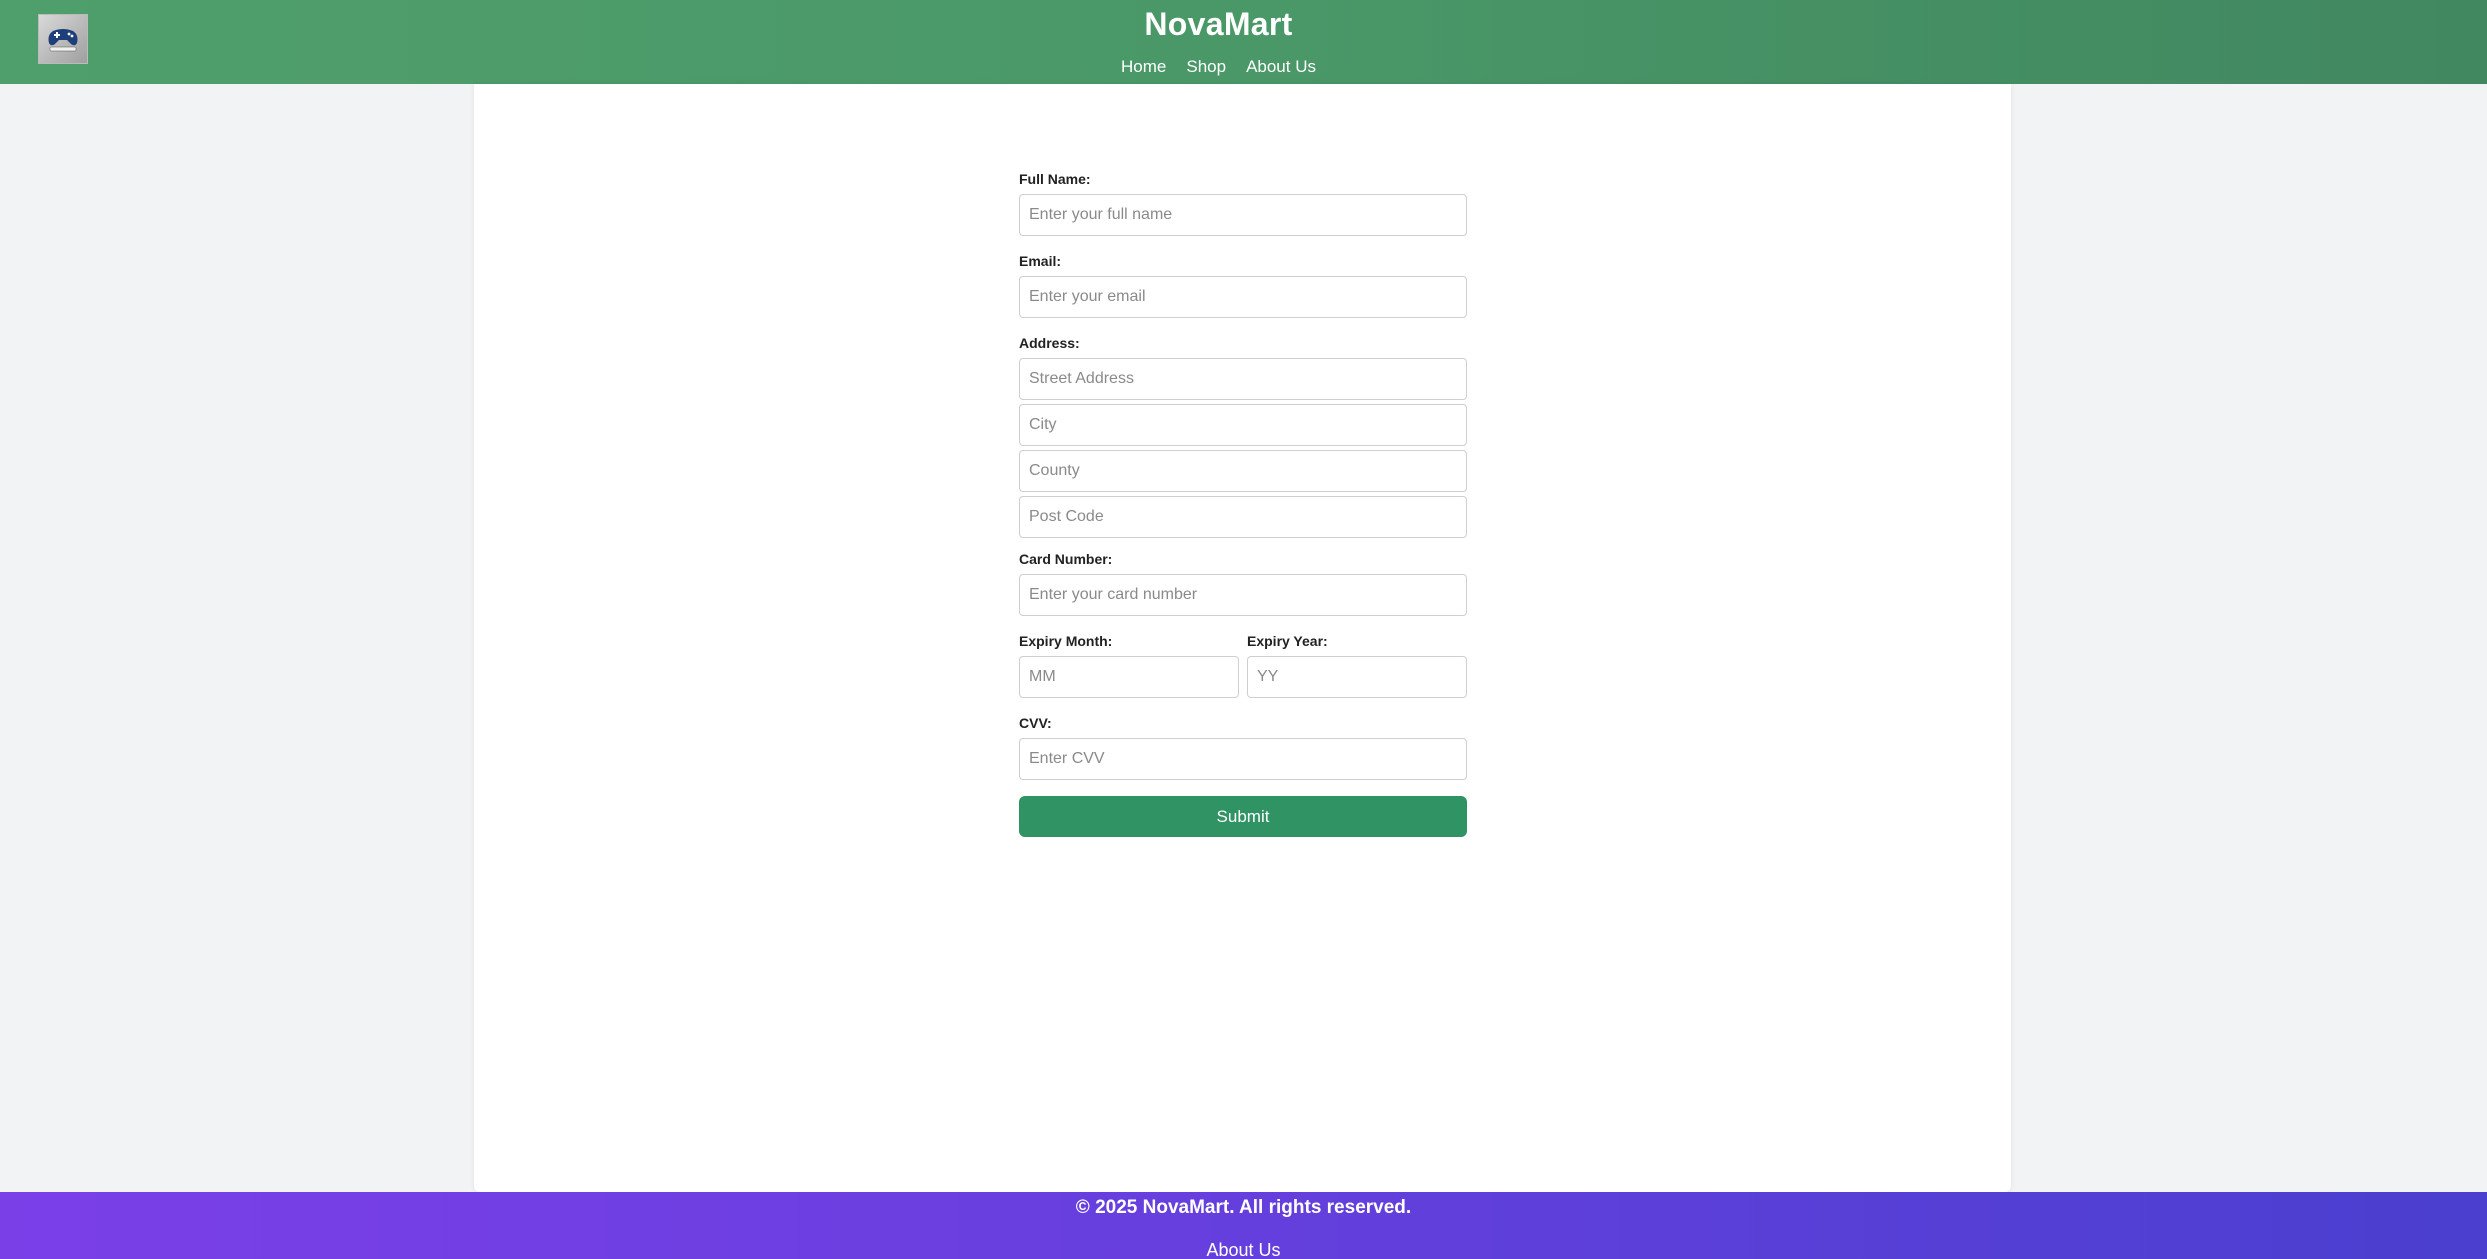 This screenshot has width=2487, height=1259. What do you see at coordinates (1281, 67) in the screenshot?
I see `nav-about-link: About Us` at bounding box center [1281, 67].